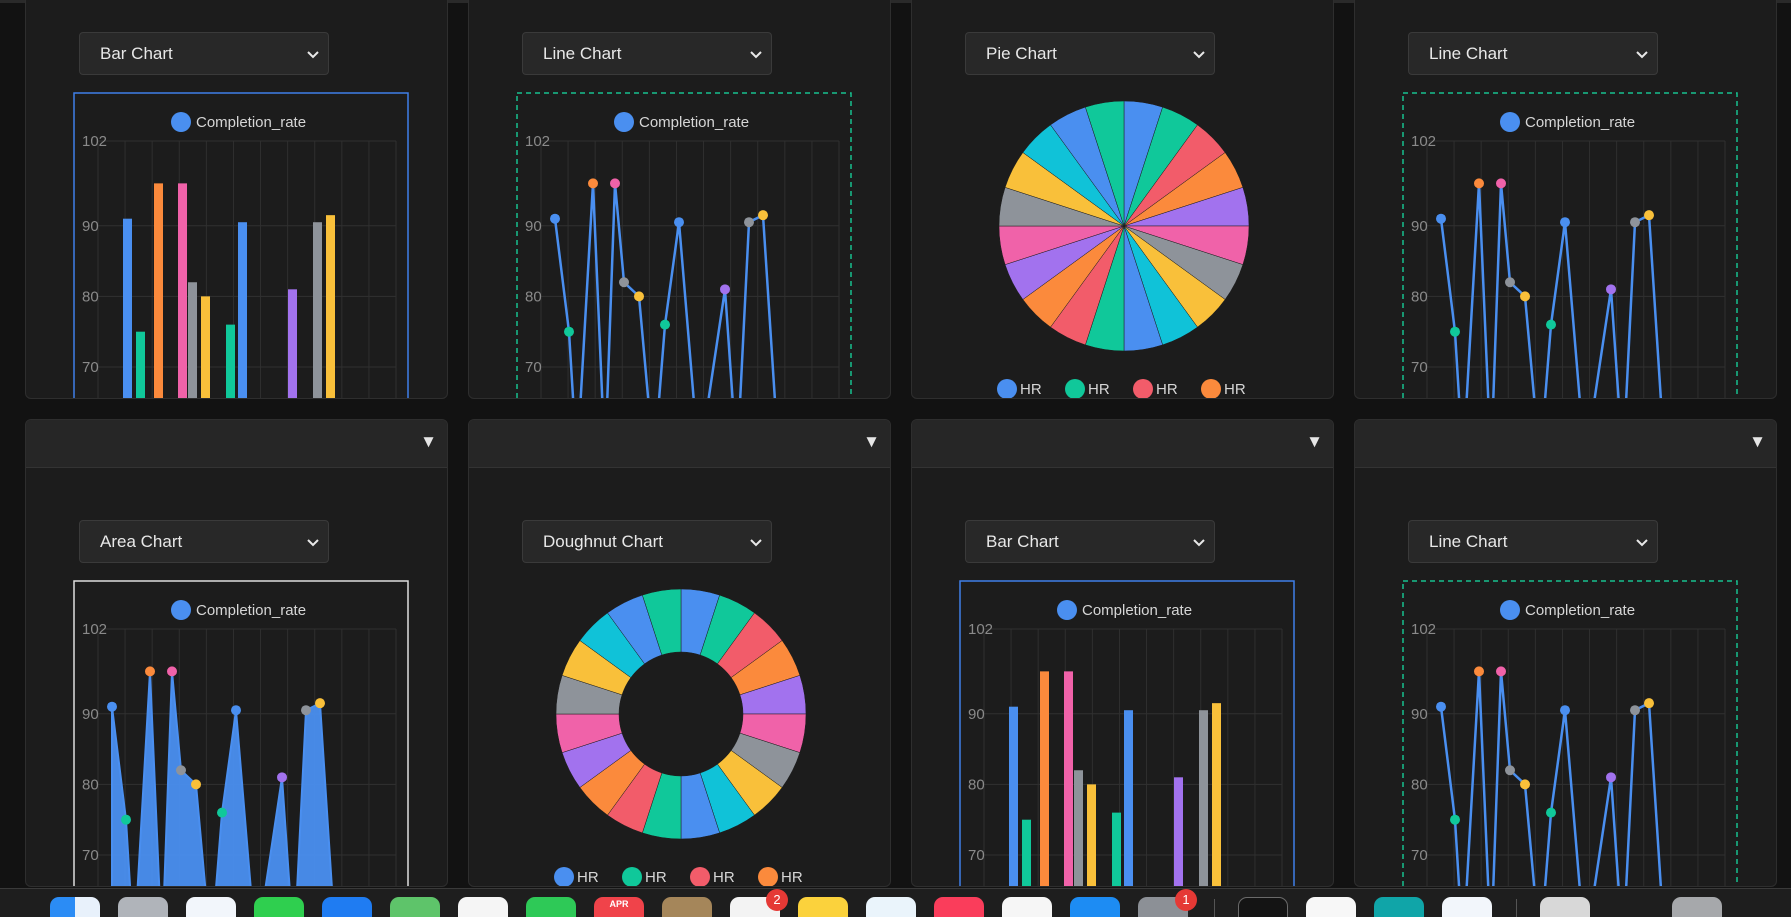 The height and width of the screenshot is (917, 1791). What do you see at coordinates (211, 907) in the screenshot?
I see `safari-icon` at bounding box center [211, 907].